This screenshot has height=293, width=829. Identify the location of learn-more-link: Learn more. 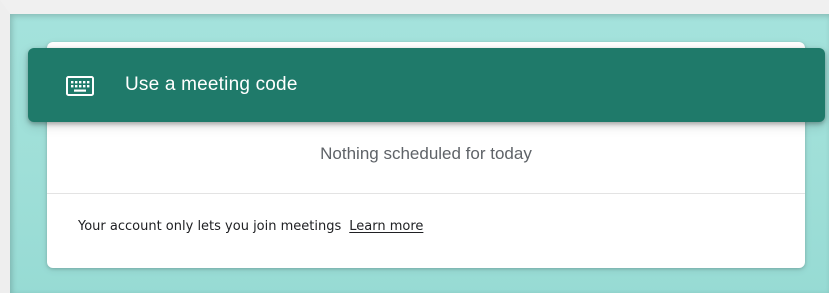
(386, 226).